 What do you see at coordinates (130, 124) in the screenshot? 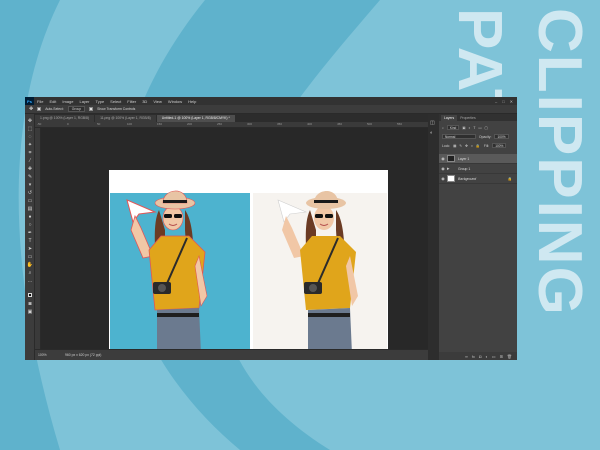
I see `ruler-tick: 100` at bounding box center [130, 124].